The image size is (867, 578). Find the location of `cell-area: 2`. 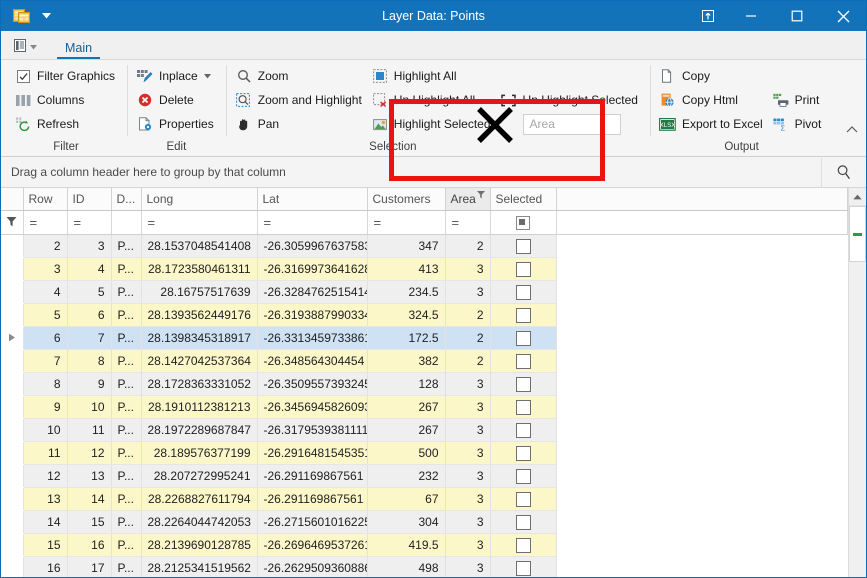

cell-area: 2 is located at coordinates (468, 338).